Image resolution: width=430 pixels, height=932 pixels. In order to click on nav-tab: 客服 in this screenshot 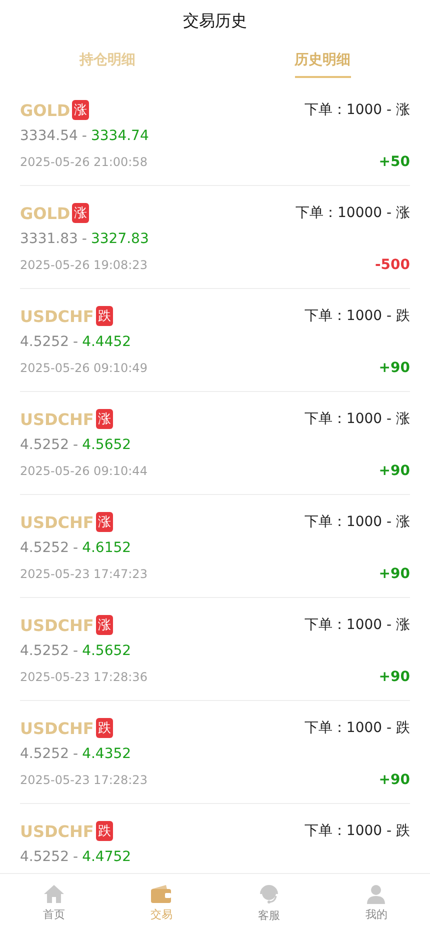, I will do `click(268, 903)`.